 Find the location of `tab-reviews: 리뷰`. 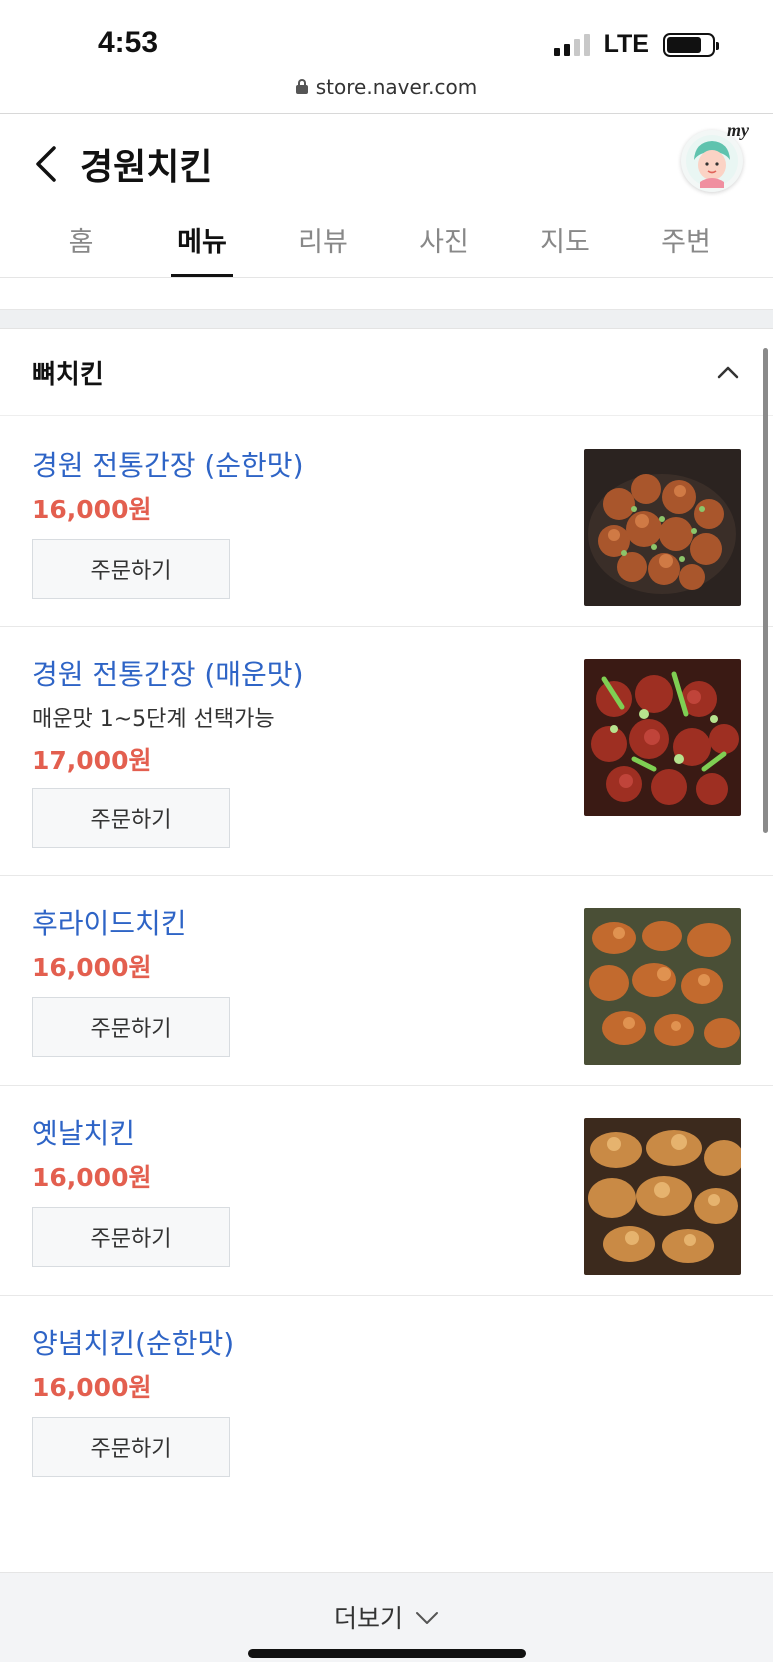

tab-reviews: 리뷰 is located at coordinates (323, 240).